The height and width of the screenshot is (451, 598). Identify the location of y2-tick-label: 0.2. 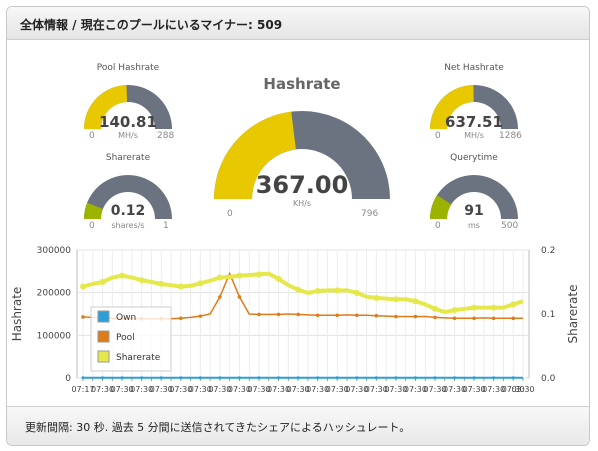
(548, 251).